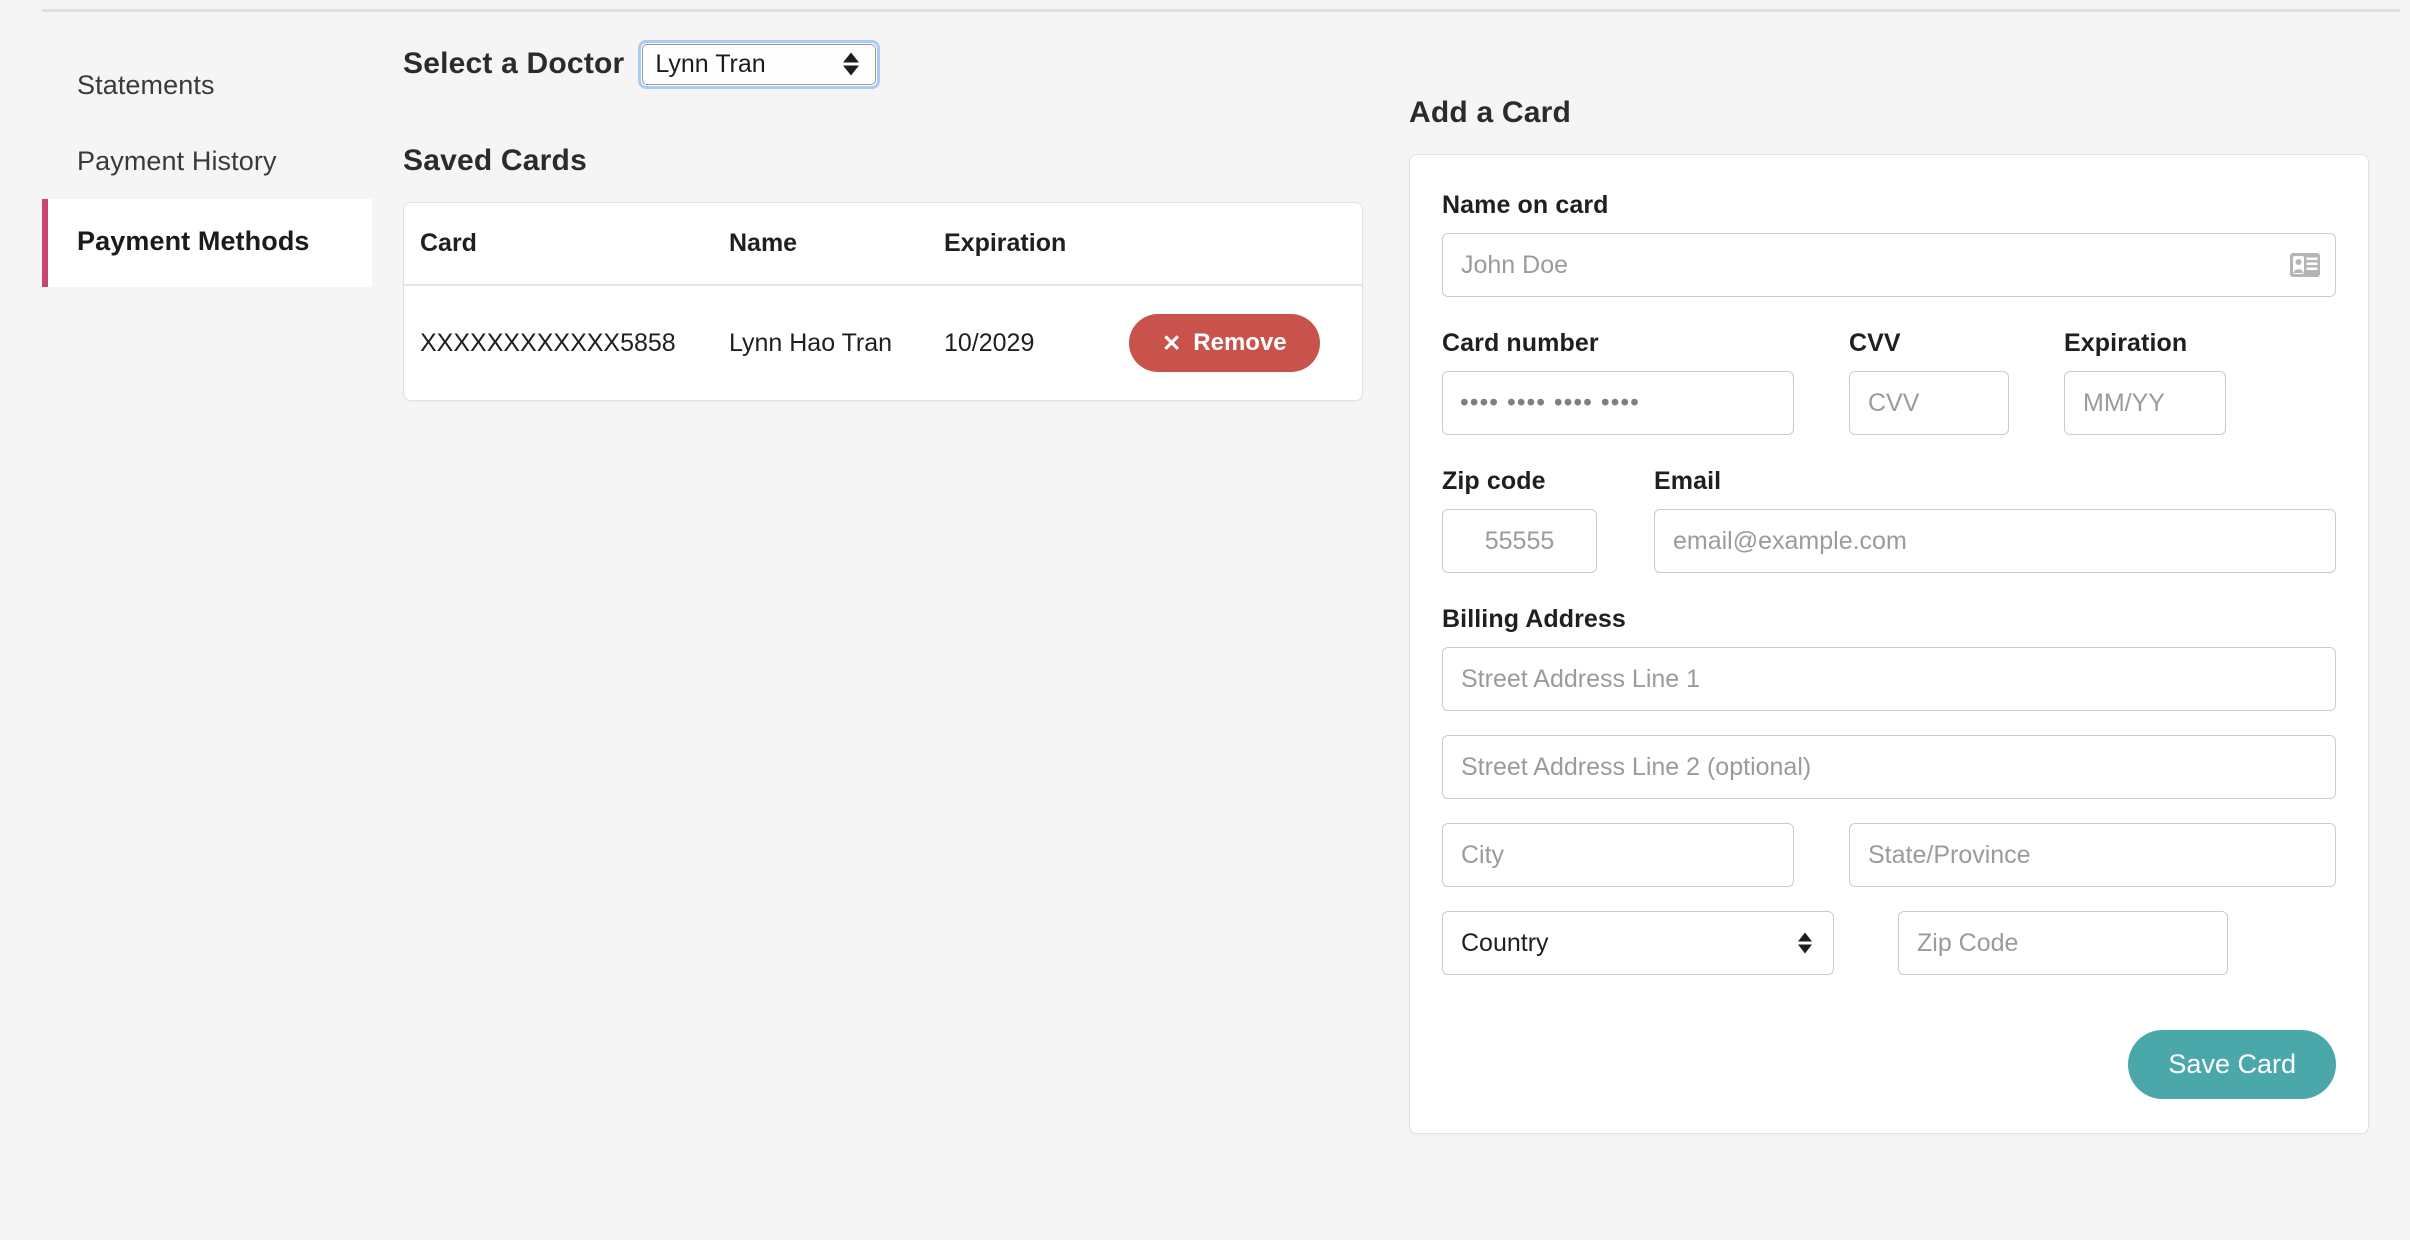  I want to click on card-number-field-wrapper: •••• •••• •••• ••••, so click(1618, 403).